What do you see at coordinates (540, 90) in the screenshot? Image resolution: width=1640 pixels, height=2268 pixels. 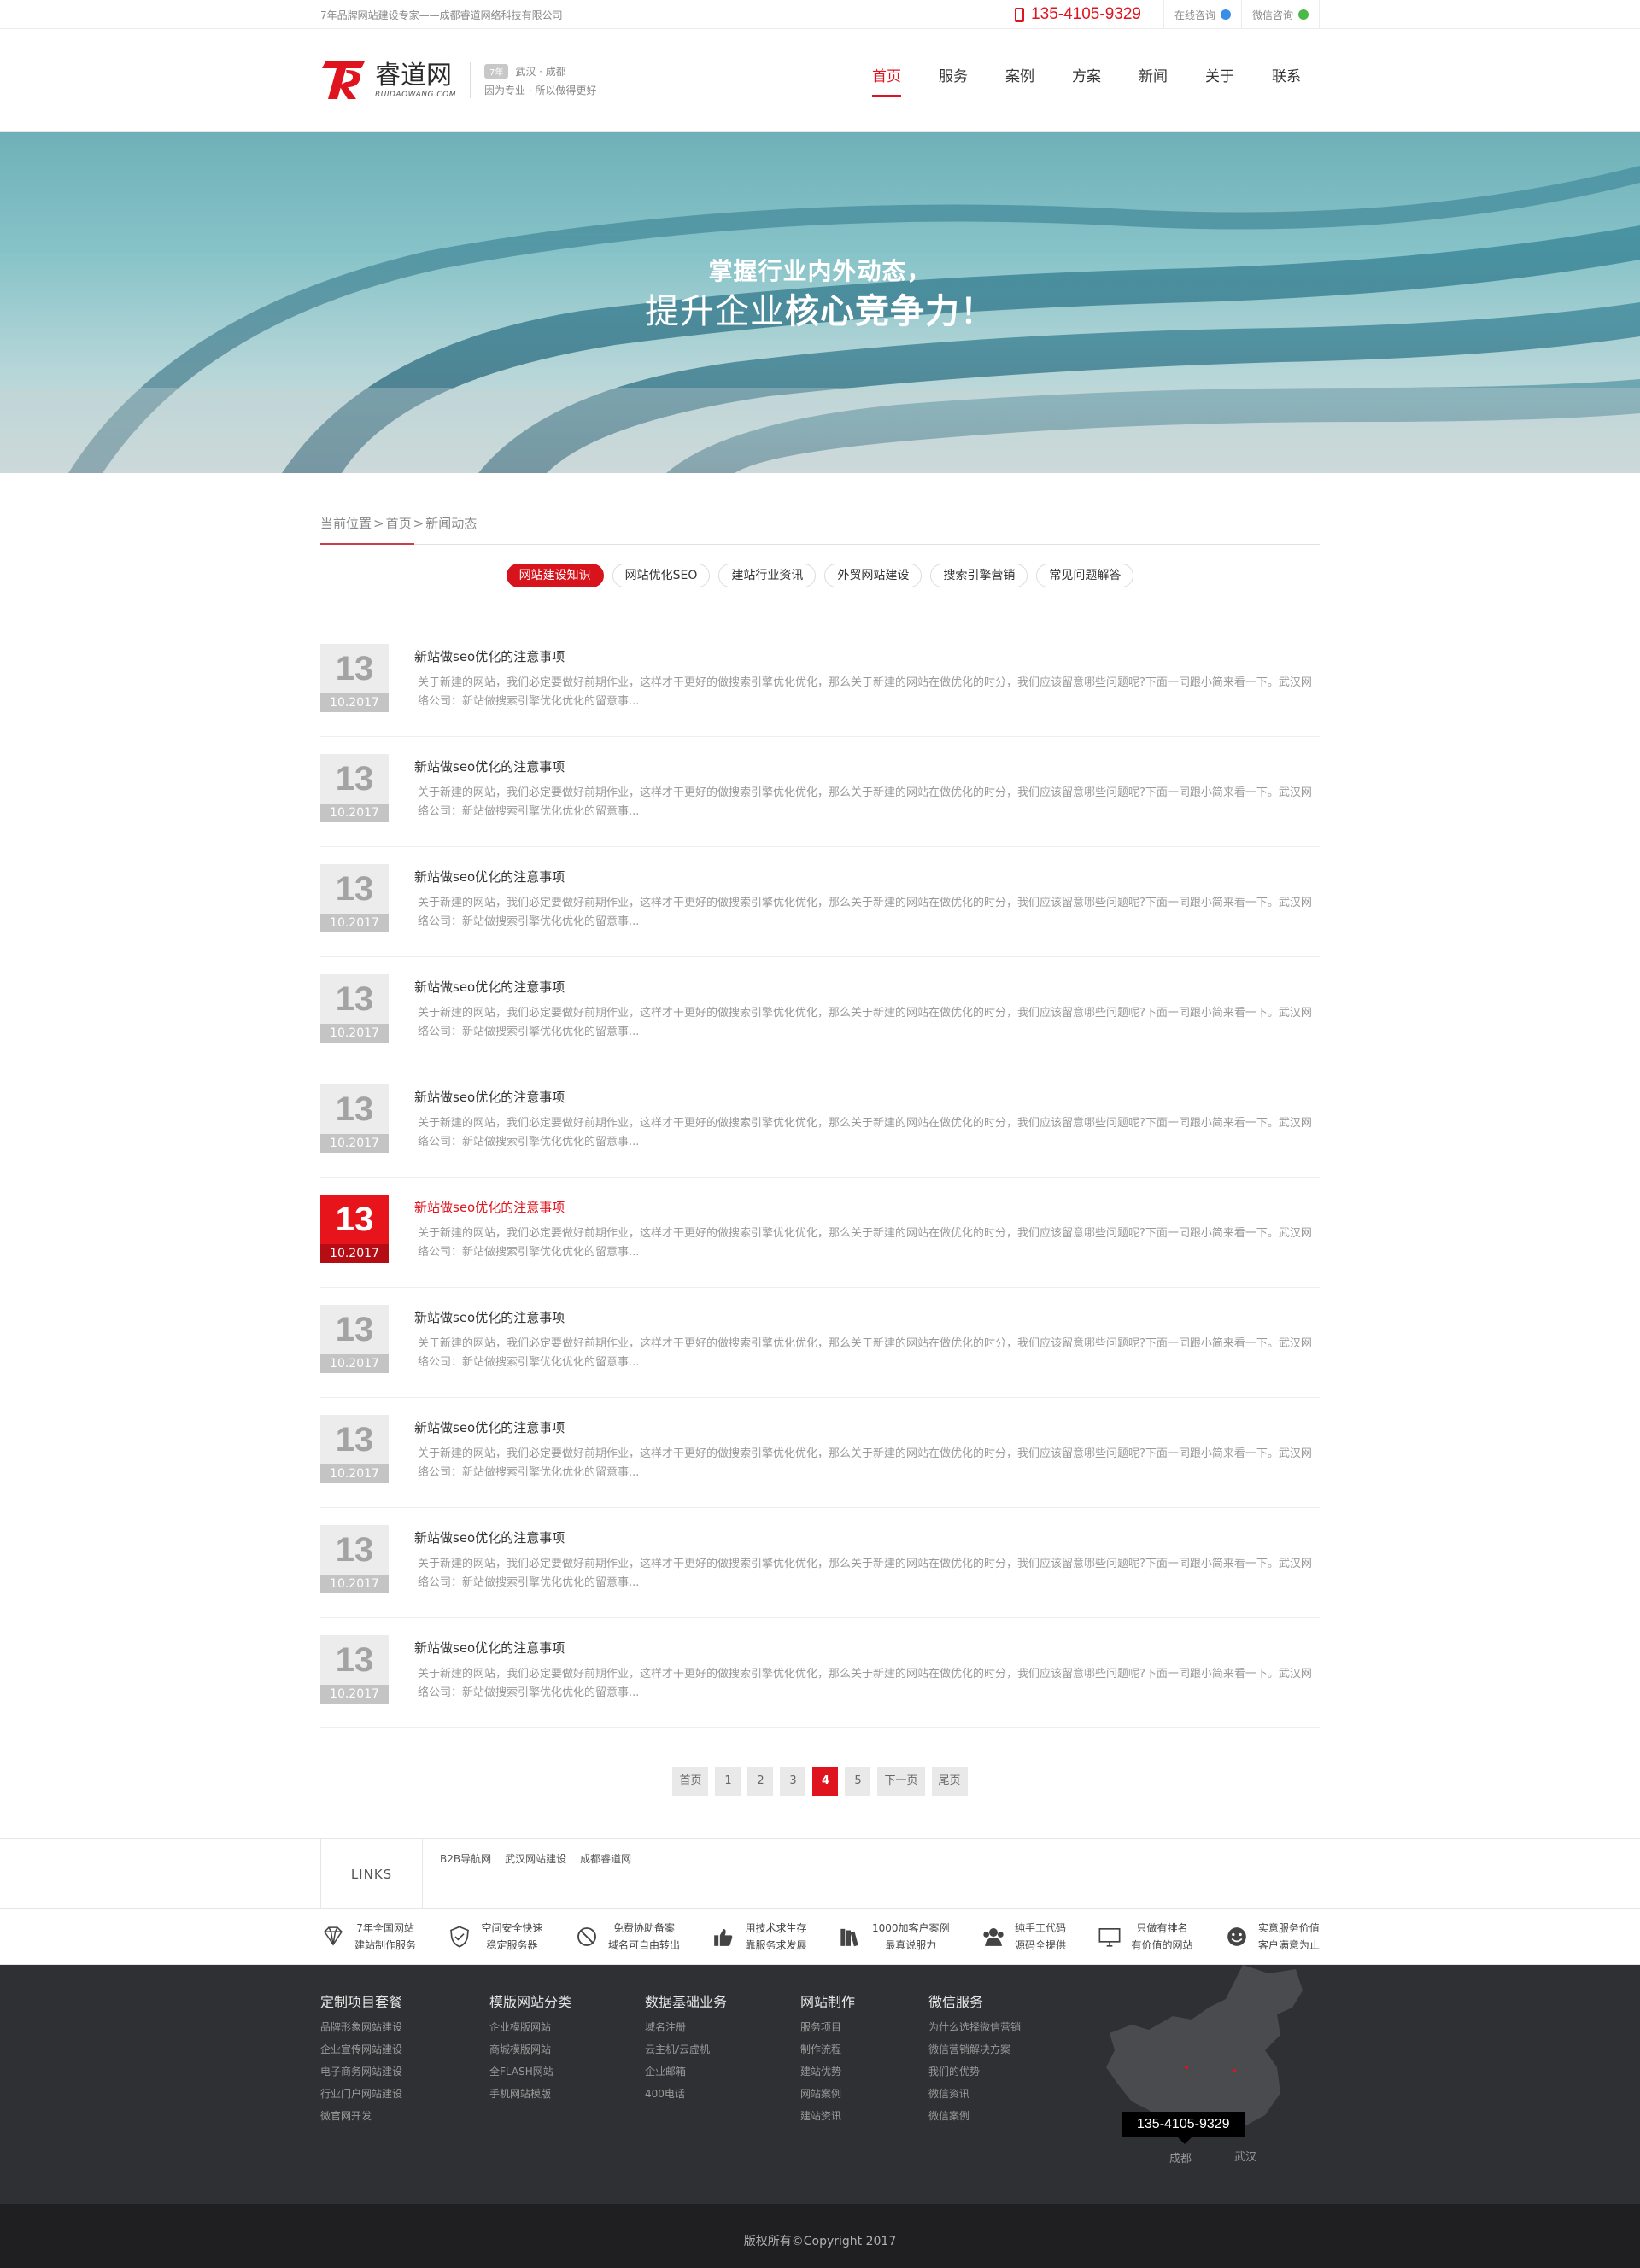 I see `logo-tagline: 因为专业 · 所以做得更好` at bounding box center [540, 90].